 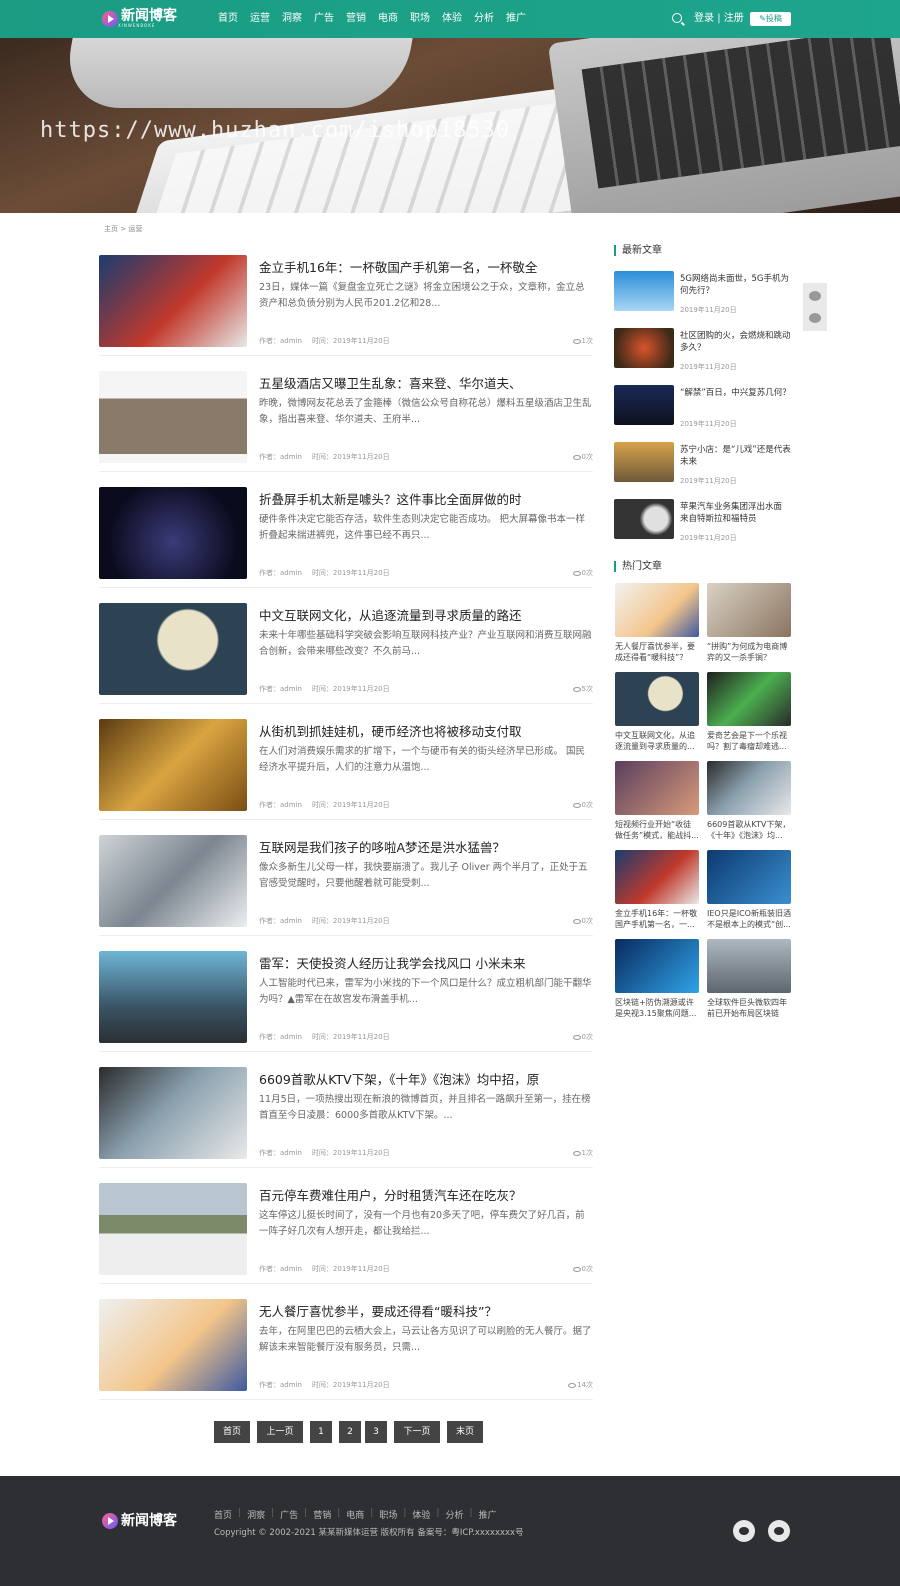 What do you see at coordinates (744, 1531) in the screenshot?
I see `footer-wechat-icon` at bounding box center [744, 1531].